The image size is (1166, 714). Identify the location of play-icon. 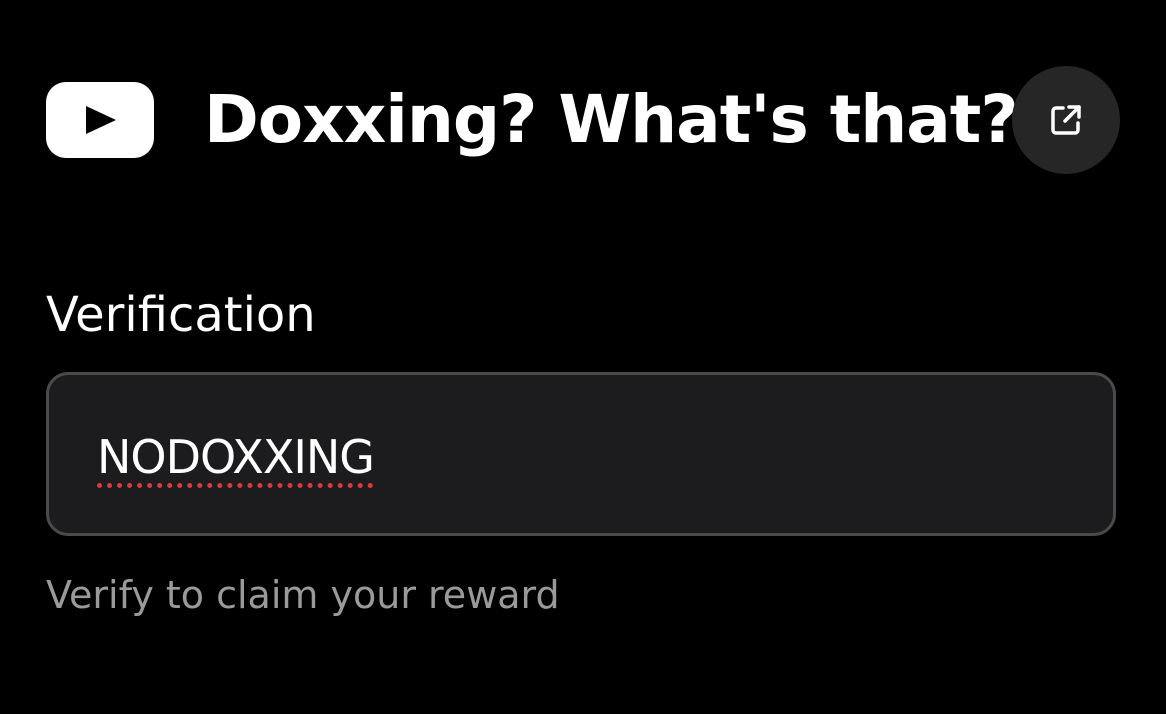
(101, 120).